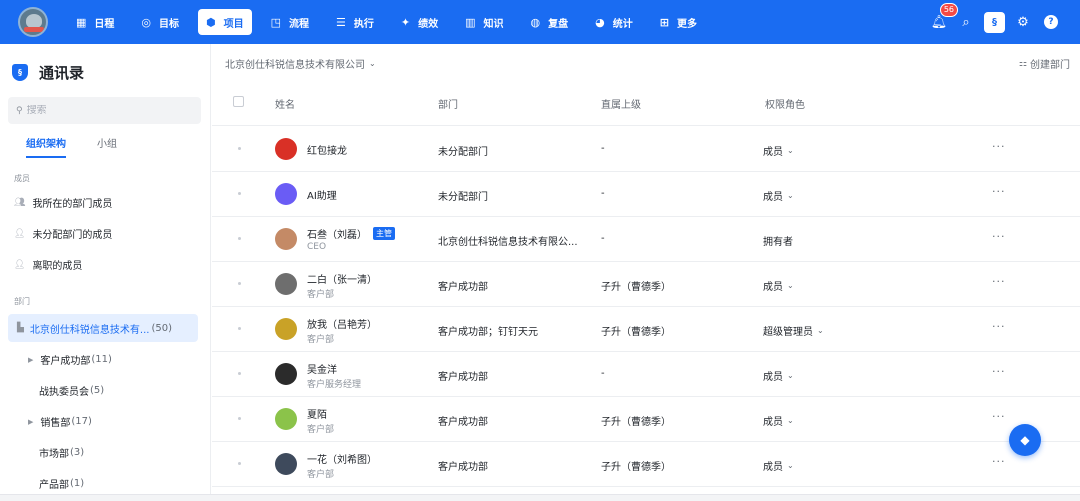  What do you see at coordinates (61, 483) in the screenshot?
I see `sidebar-dept-item: 产品部 (1)` at bounding box center [61, 483].